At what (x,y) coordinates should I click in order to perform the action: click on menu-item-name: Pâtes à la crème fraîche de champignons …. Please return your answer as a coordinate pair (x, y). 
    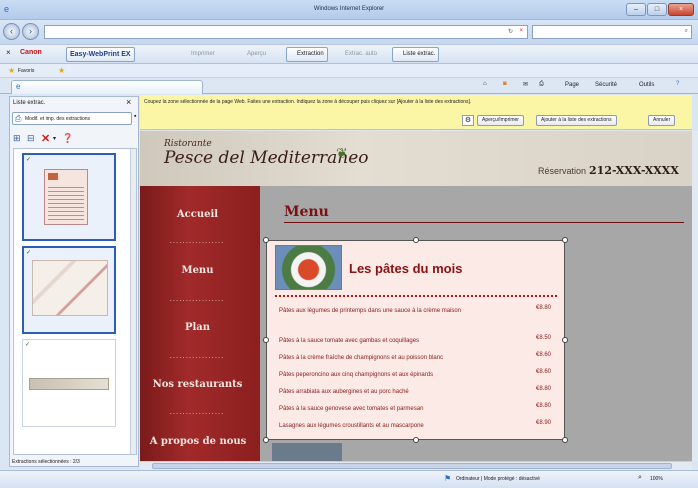
    Looking at the image, I should click on (361, 358).